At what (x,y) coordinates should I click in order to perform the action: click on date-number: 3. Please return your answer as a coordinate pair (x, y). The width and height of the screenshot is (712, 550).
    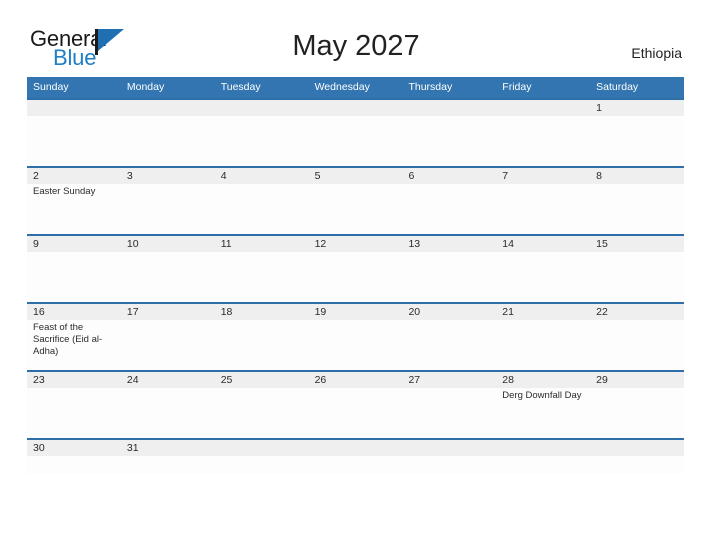
    Looking at the image, I should click on (168, 176).